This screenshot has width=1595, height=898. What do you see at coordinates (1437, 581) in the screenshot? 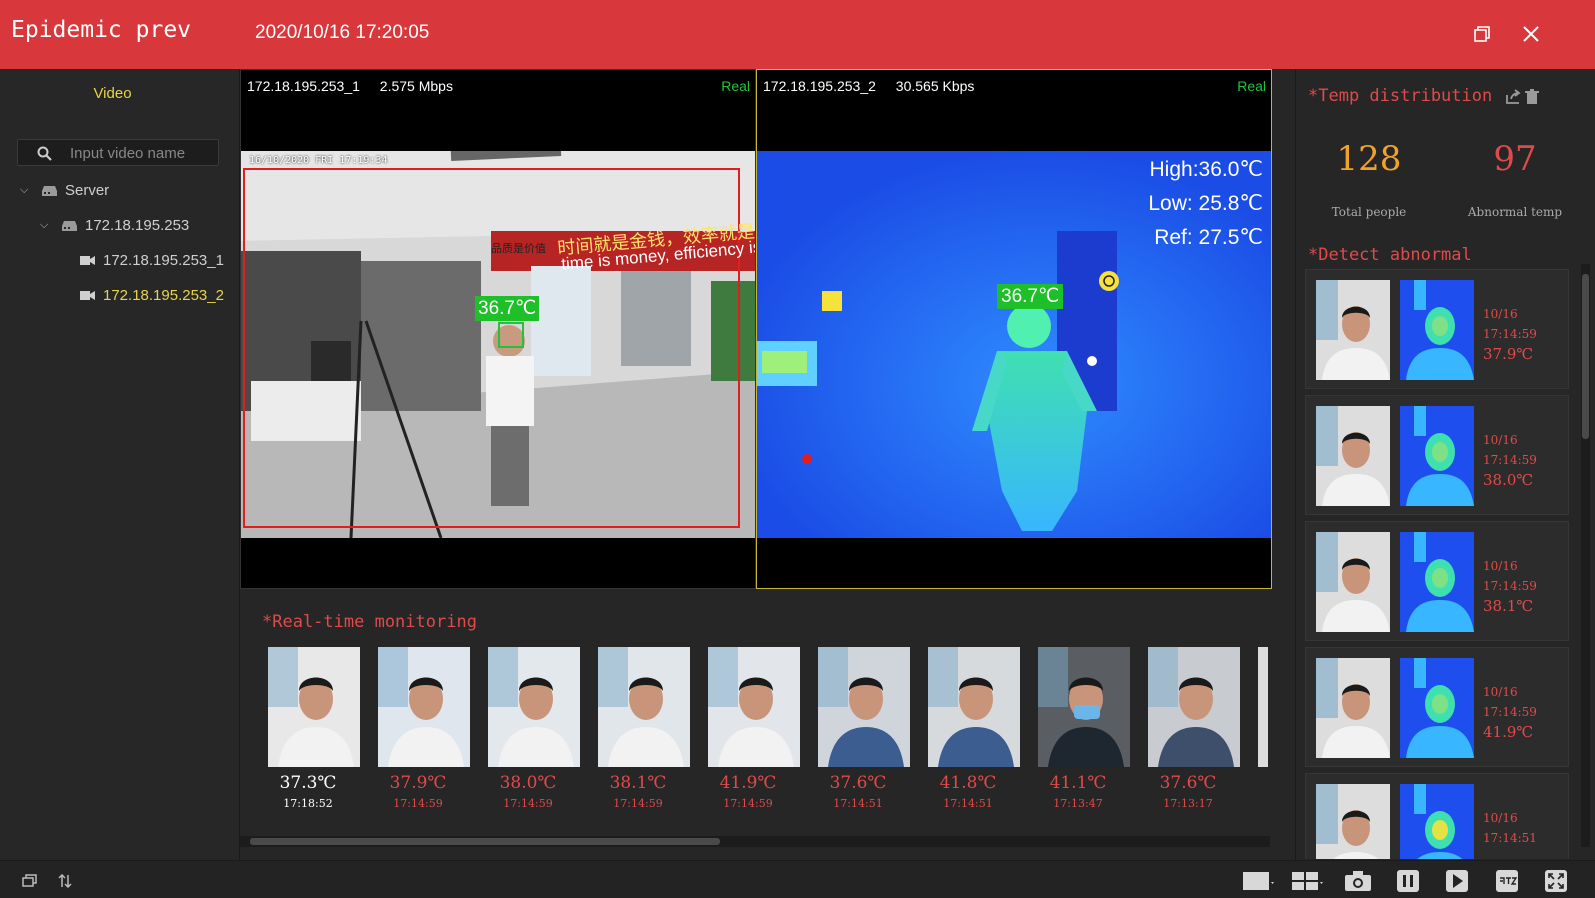
I see `abnormal-item: 10/16 17:14:59 38.1℃` at bounding box center [1437, 581].